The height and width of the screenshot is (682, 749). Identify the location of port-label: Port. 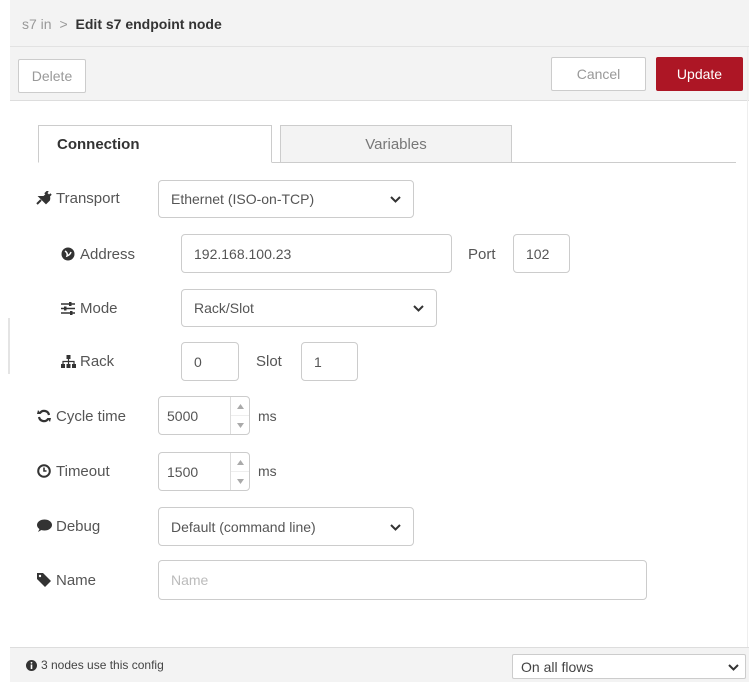
(482, 254).